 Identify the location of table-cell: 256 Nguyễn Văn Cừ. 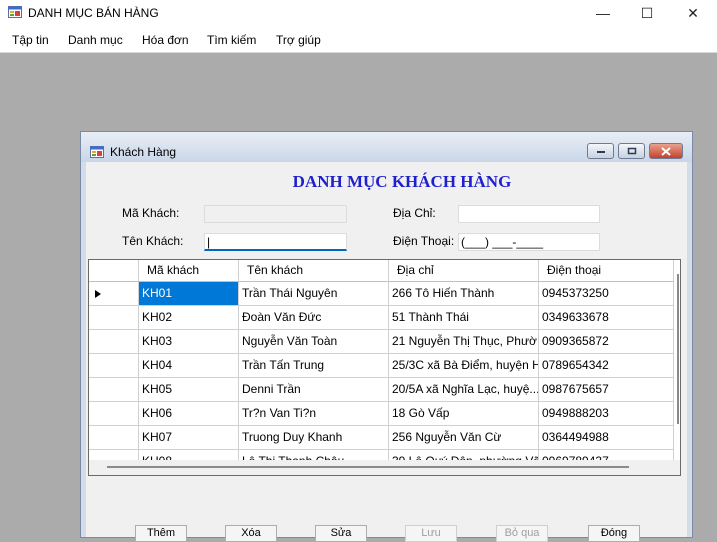
(464, 438).